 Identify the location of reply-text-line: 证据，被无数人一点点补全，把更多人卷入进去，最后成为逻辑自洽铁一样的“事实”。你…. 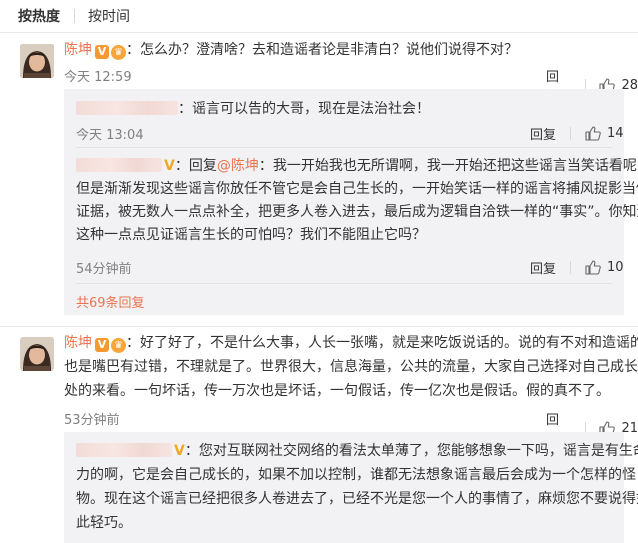
(357, 212).